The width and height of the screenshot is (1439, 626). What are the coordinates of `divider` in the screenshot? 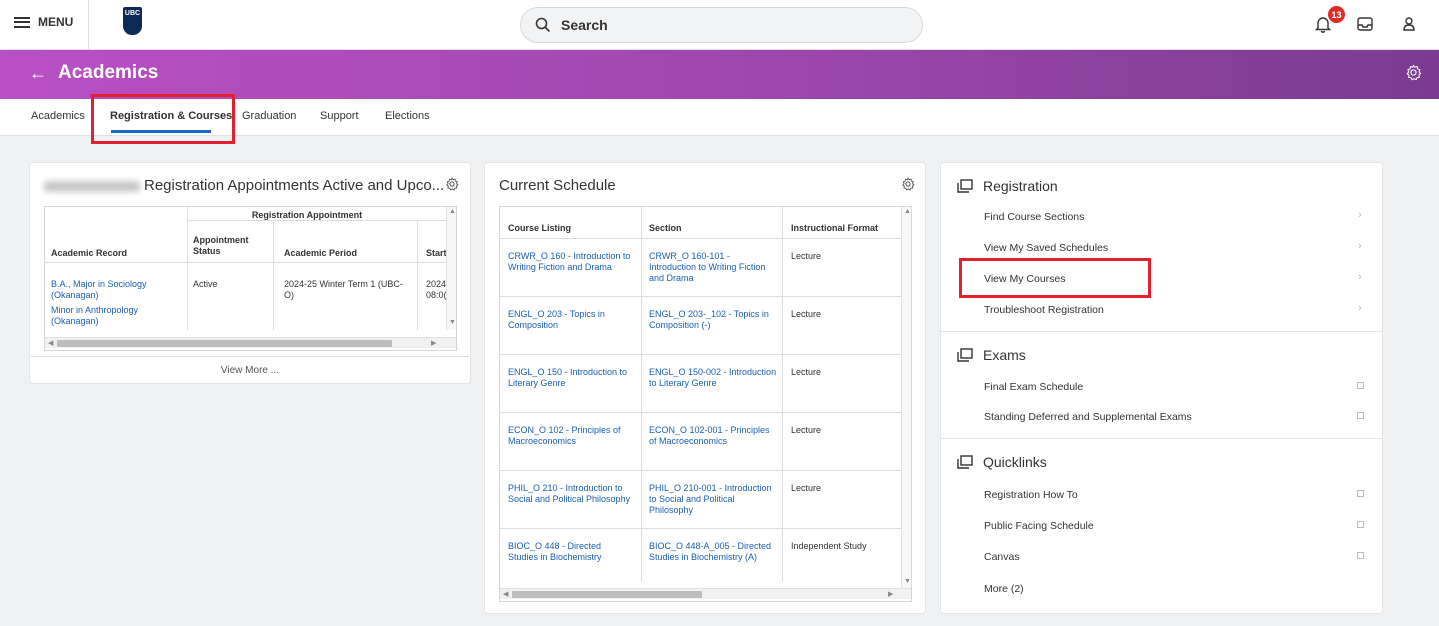 It's located at (88, 25).